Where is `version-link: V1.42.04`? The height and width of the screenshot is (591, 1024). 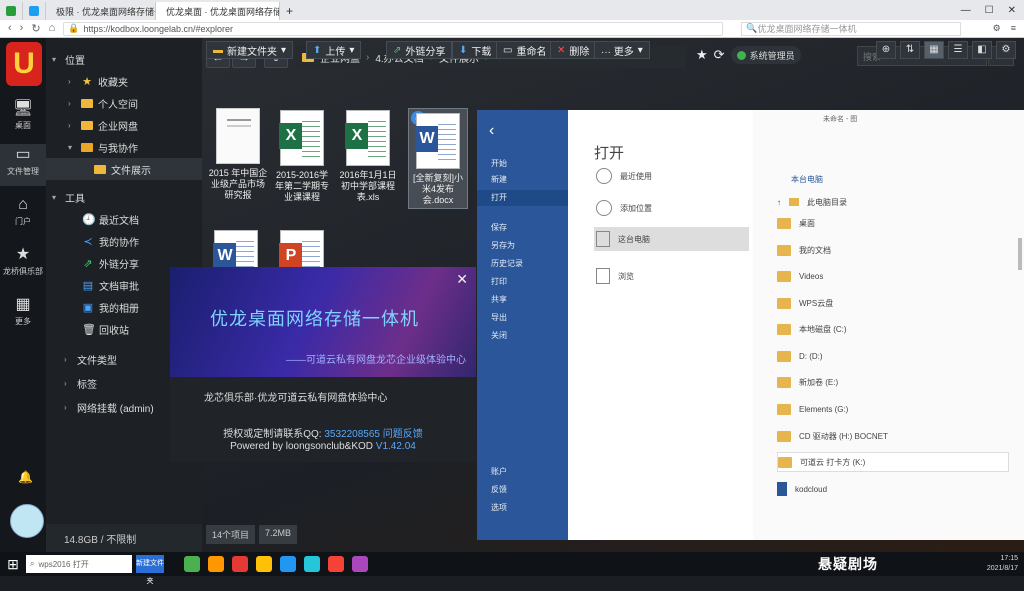 version-link: V1.42.04 is located at coordinates (396, 446).